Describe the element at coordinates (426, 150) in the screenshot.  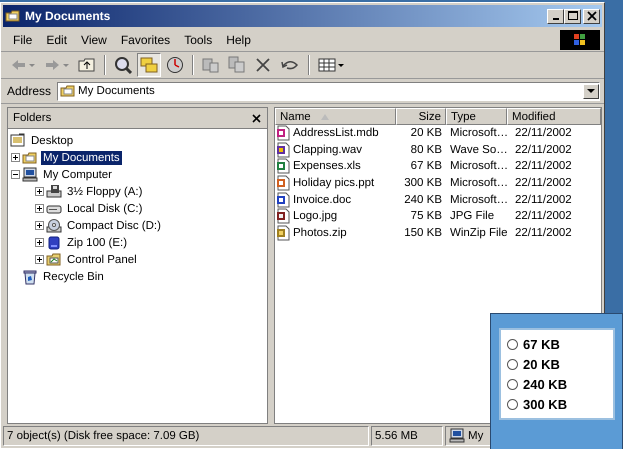
I see `file-size: 80 KB` at that location.